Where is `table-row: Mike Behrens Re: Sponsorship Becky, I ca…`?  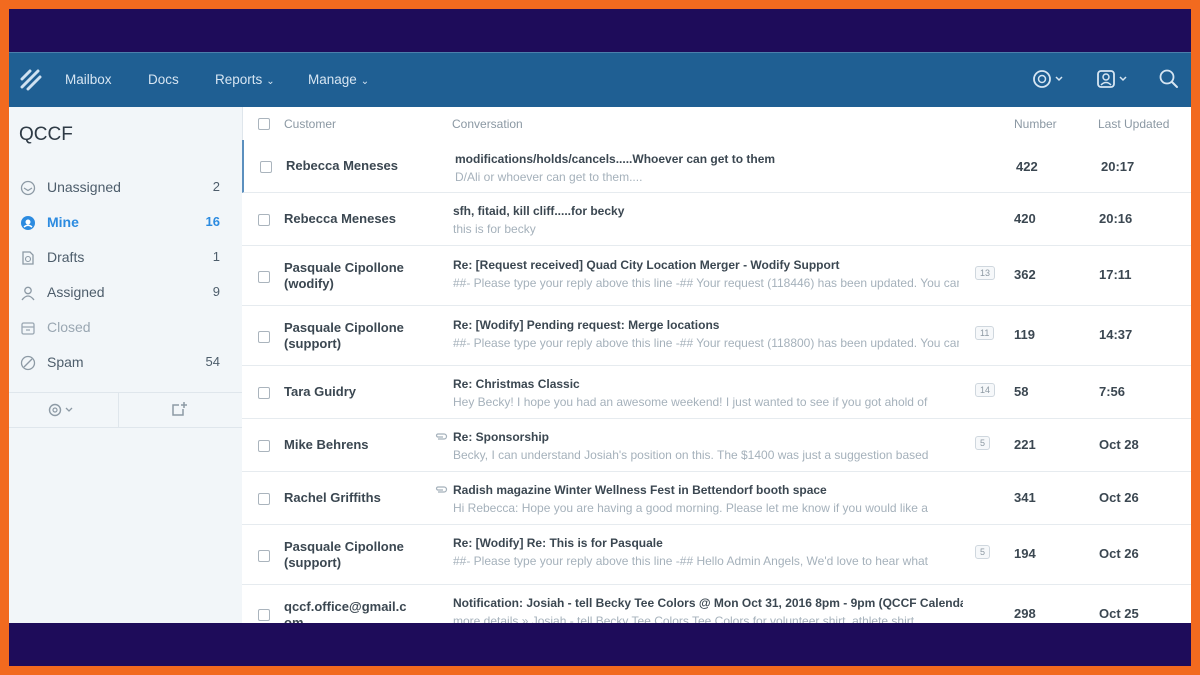 table-row: Mike Behrens Re: Sponsorship Becky, I ca… is located at coordinates (716, 445).